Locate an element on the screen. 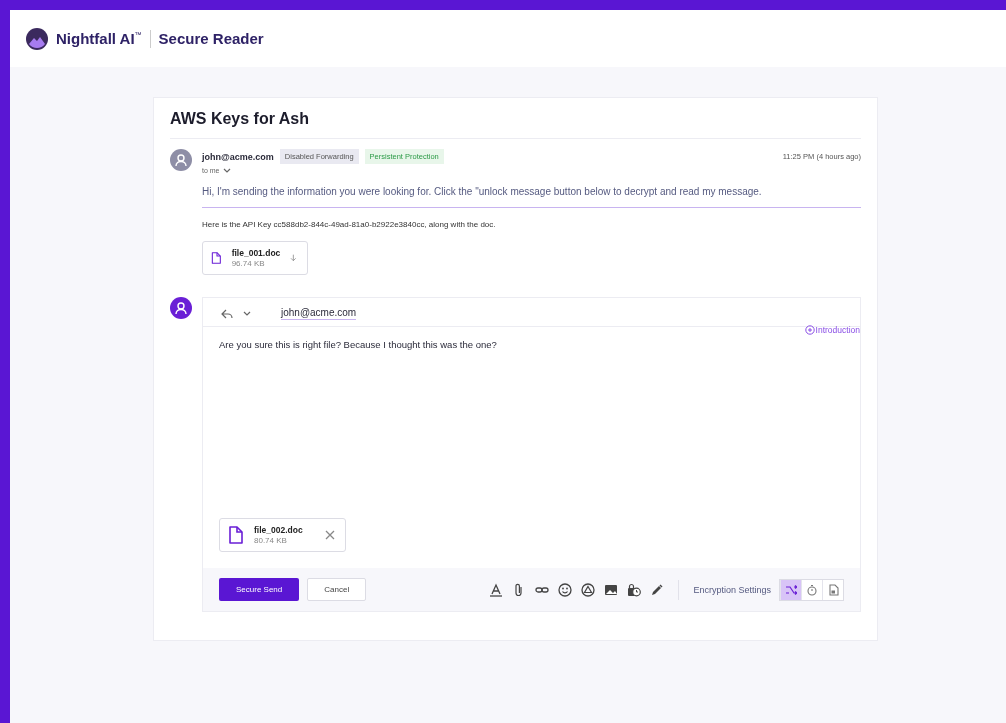  attachment-card: file_001.doc 96.74 KB is located at coordinates (255, 258).